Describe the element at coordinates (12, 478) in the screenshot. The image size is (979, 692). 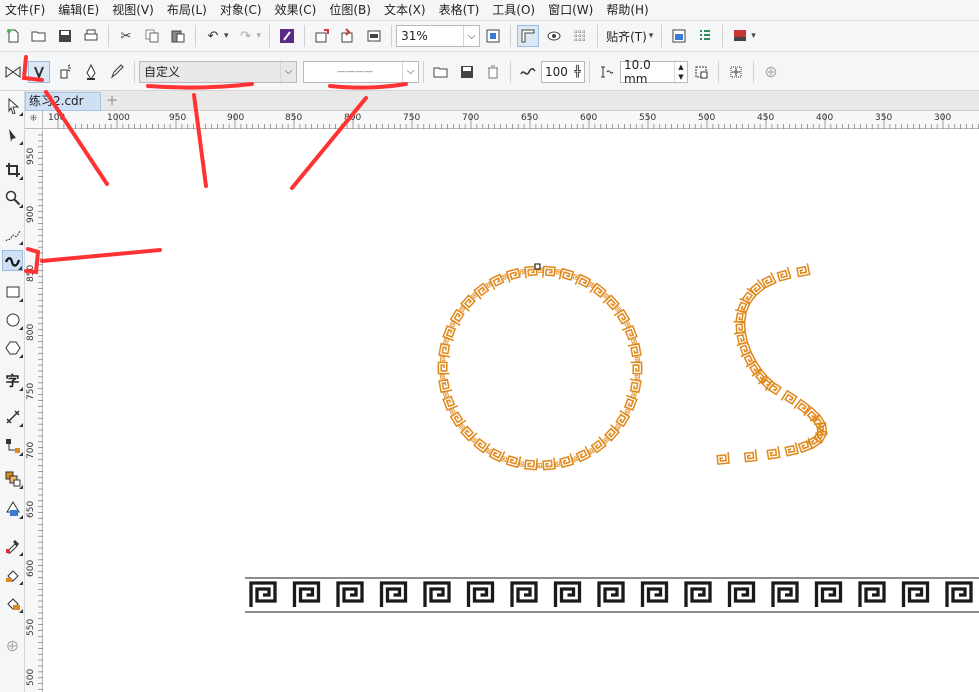
I see `blend-tool-icon` at that location.